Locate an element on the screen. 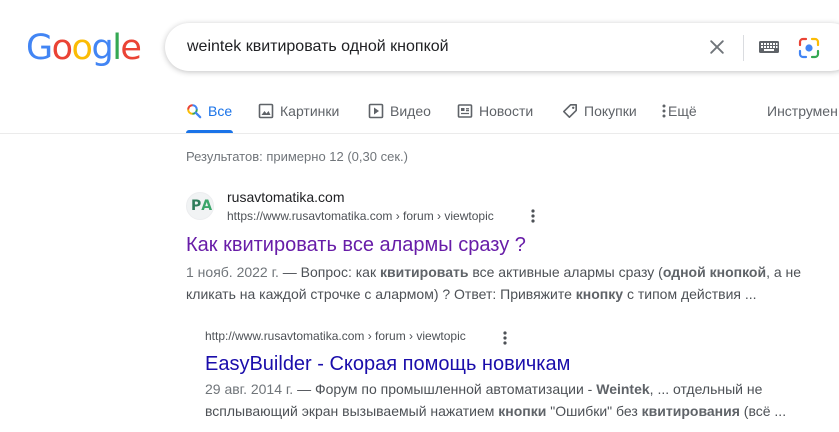  search-input is located at coordinates (437, 47).